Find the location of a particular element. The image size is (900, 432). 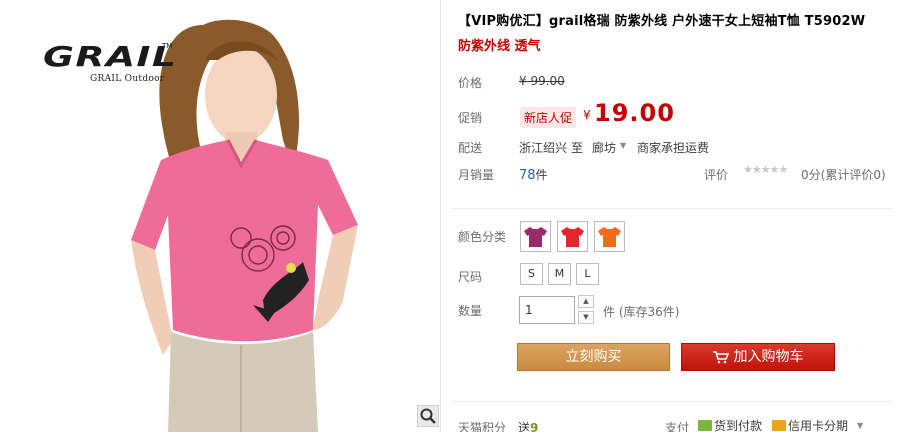

sales-unit: 件 is located at coordinates (541, 175).